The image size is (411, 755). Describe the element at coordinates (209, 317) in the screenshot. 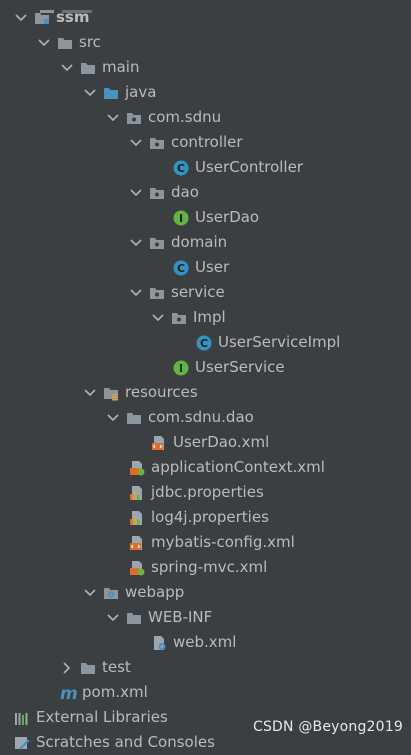

I see `tree-node-label: Impl` at that location.